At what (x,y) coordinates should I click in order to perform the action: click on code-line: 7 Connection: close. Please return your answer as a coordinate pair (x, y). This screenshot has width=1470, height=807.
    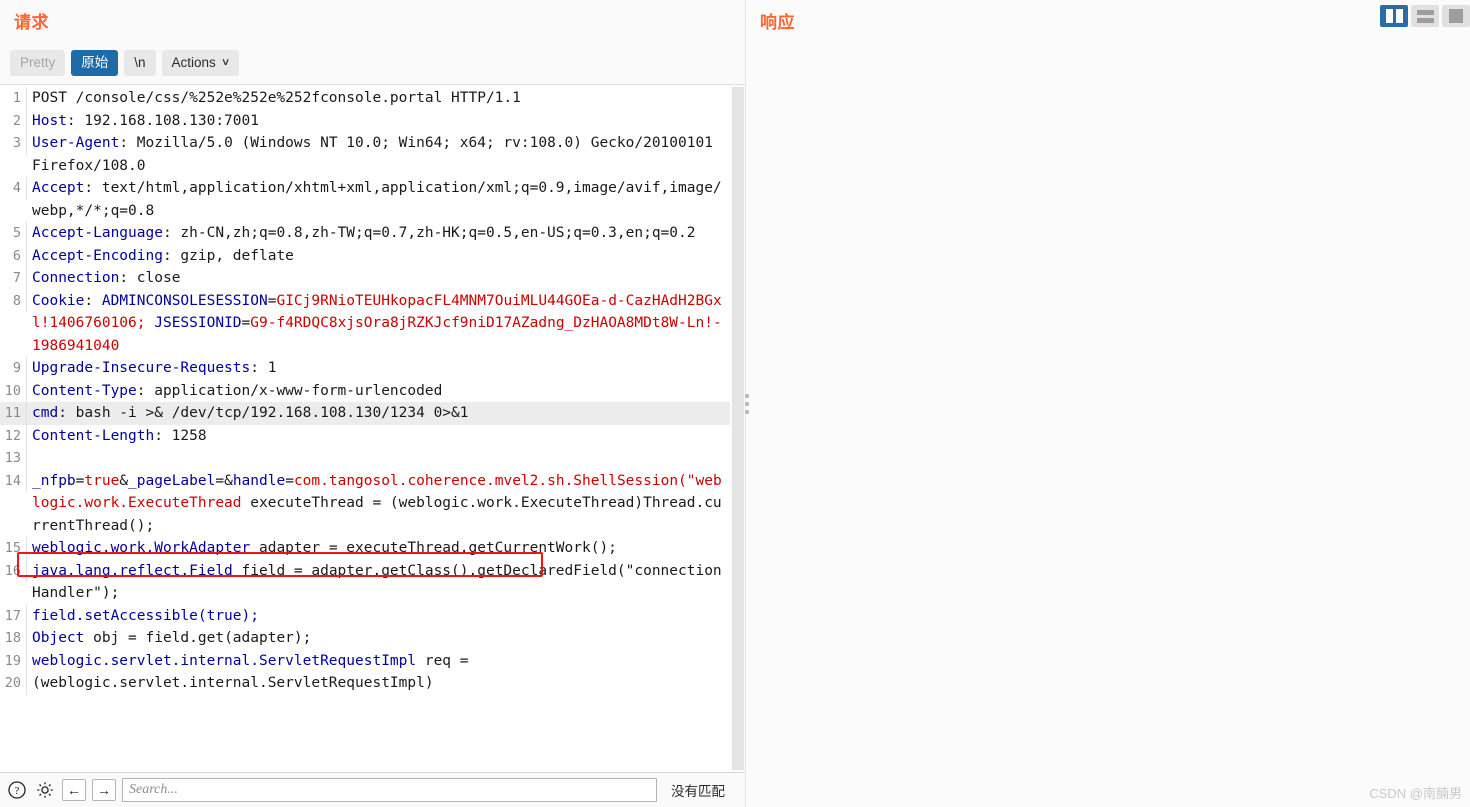
    Looking at the image, I should click on (365, 278).